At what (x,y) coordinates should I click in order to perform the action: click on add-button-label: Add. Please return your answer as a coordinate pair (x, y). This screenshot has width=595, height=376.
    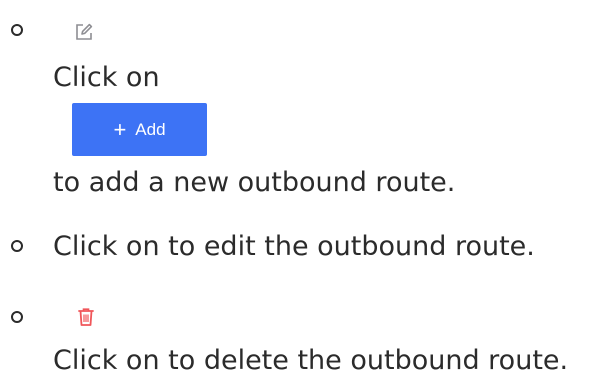
    Looking at the image, I should click on (150, 129).